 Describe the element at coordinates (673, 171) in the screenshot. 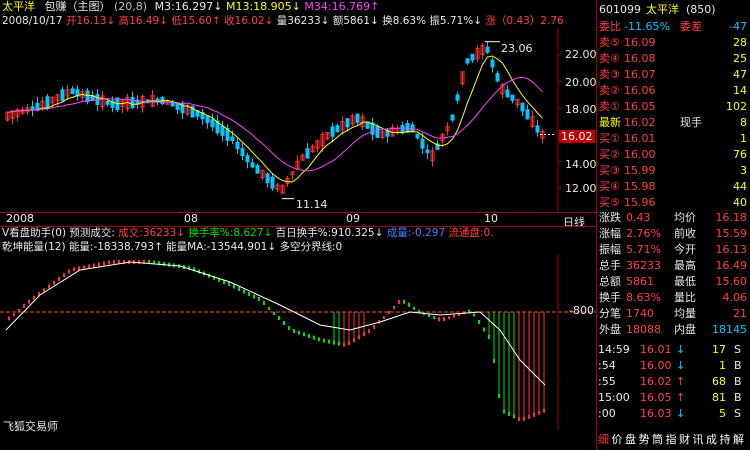

I see `buy-row: 买③ 15.99 3` at that location.